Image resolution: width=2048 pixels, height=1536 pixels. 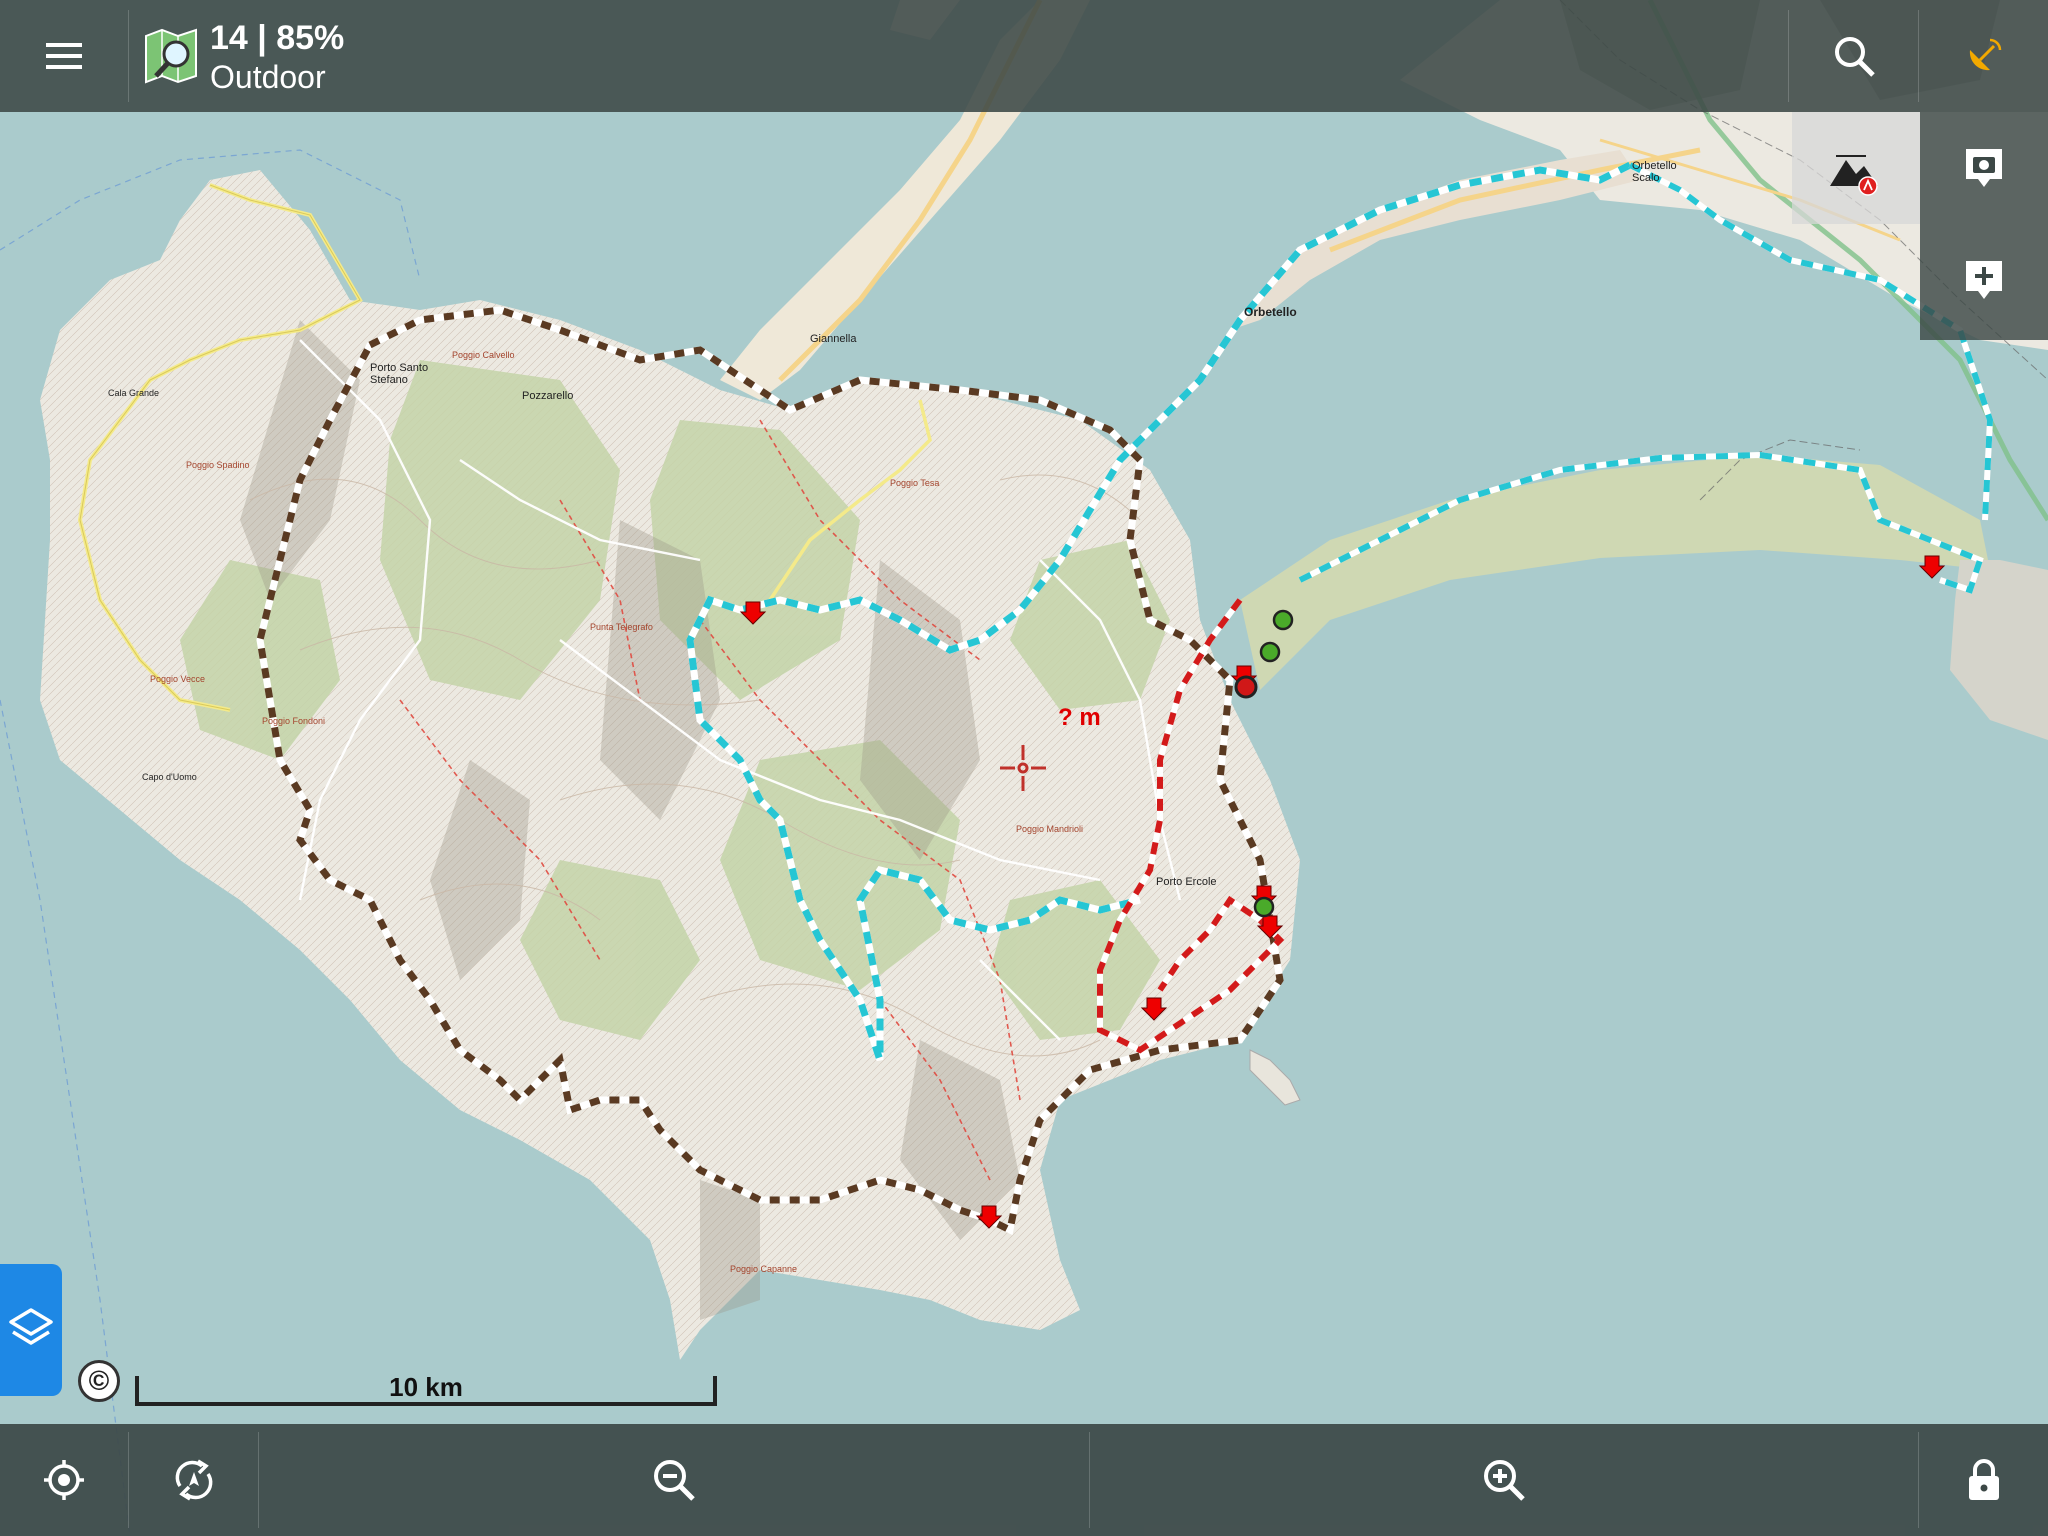 I want to click on zoom-out-button, so click(x=674, y=1480).